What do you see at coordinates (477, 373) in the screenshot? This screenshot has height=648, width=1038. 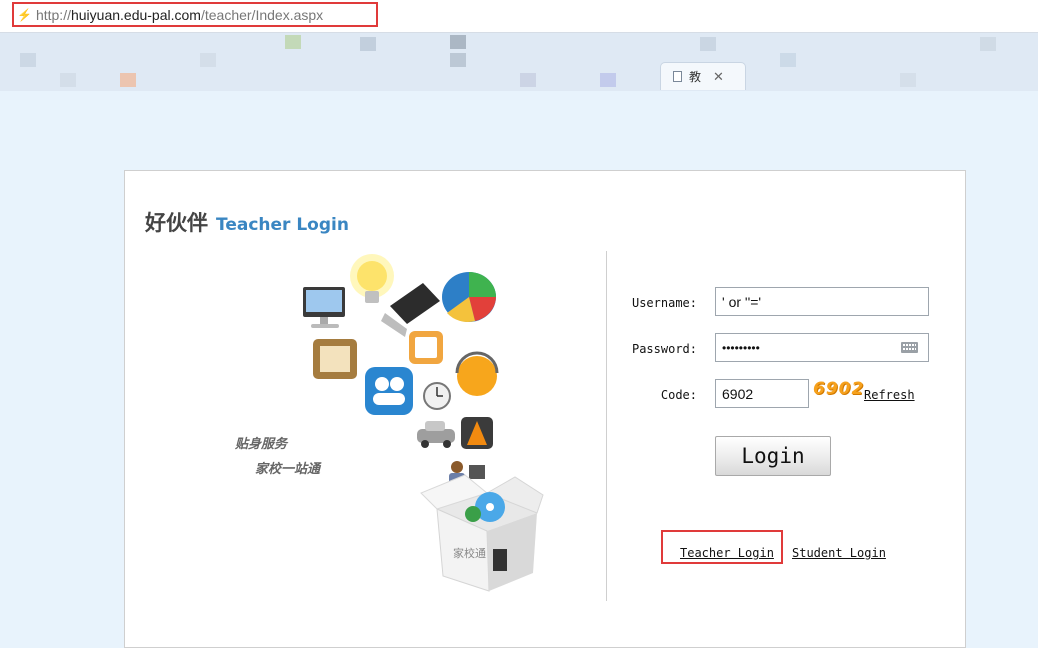 I see `headset-icon` at bounding box center [477, 373].